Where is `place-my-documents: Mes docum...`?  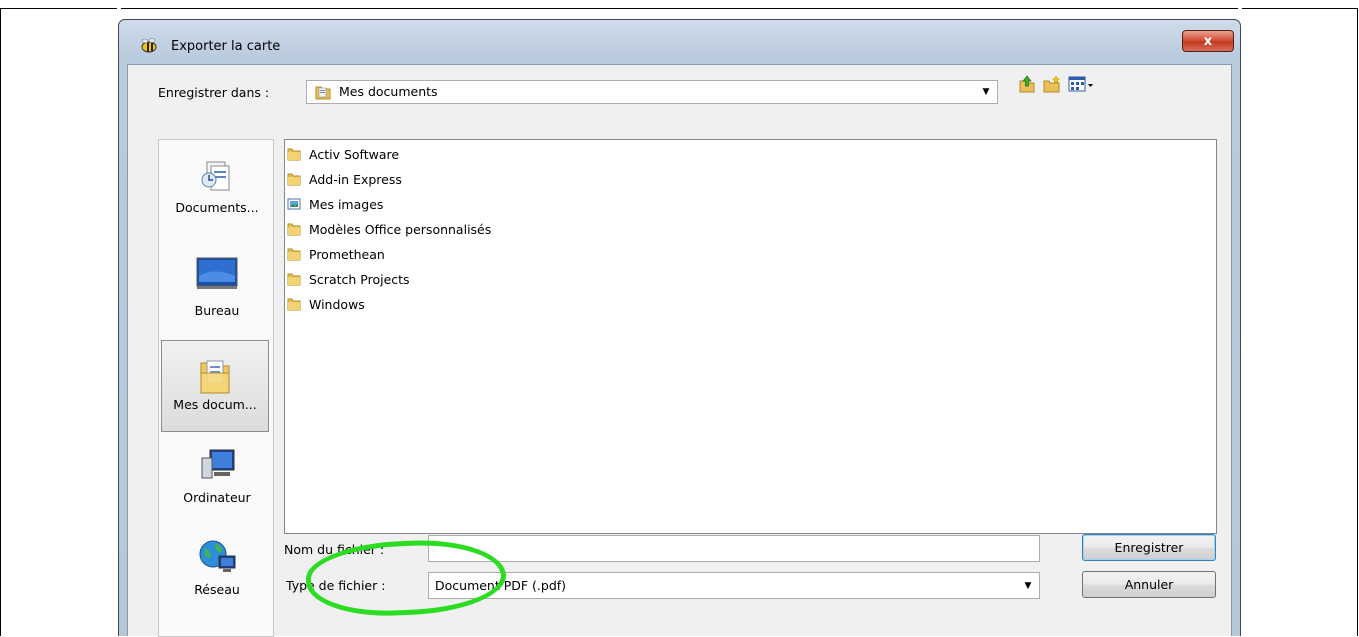
place-my-documents: Mes docum... is located at coordinates (215, 386).